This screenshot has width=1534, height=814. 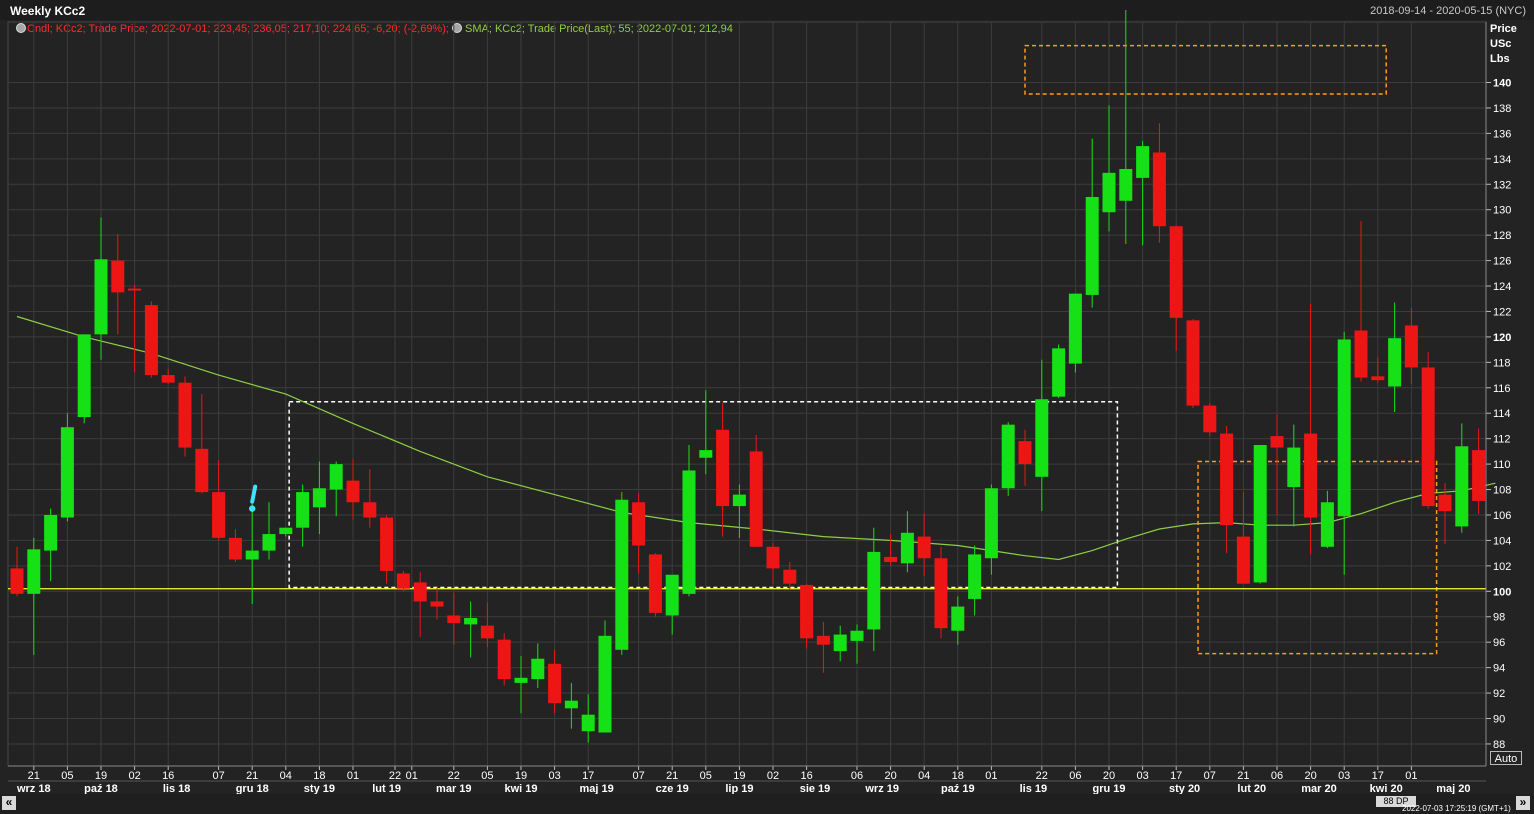 I want to click on y-tick-label: 116, so click(x=1502, y=389).